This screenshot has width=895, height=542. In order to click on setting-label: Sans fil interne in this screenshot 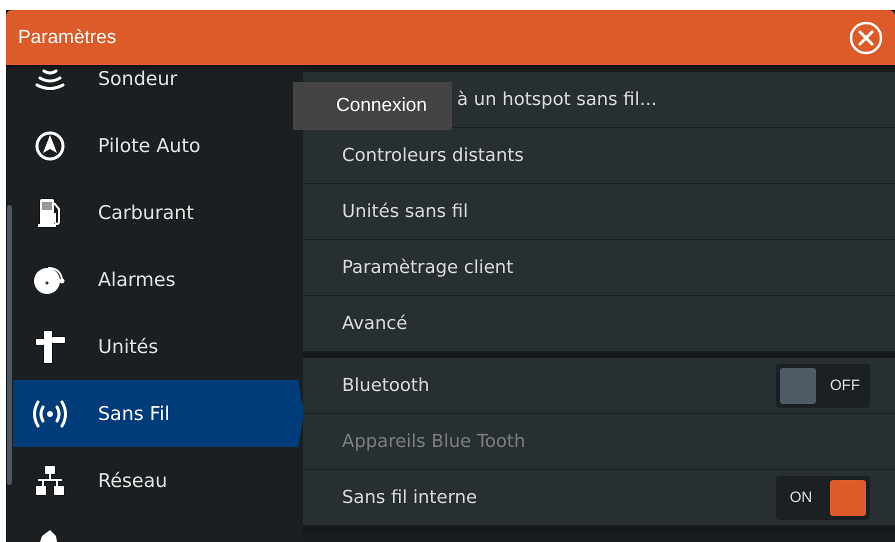, I will do `click(410, 497)`.